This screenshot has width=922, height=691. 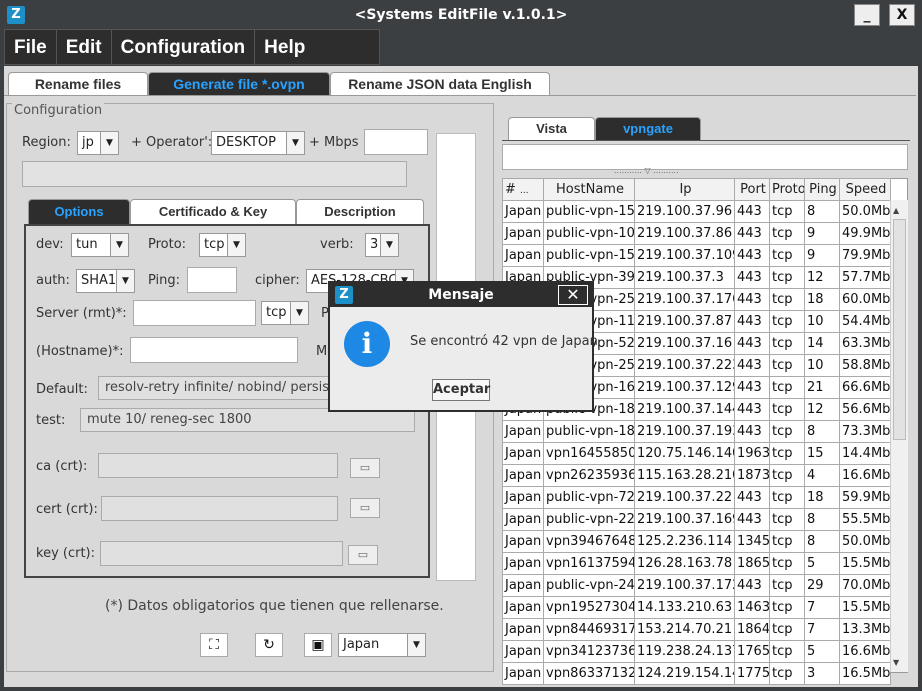 What do you see at coordinates (865, 211) in the screenshot?
I see `table-cell: 50.0Mbp` at bounding box center [865, 211].